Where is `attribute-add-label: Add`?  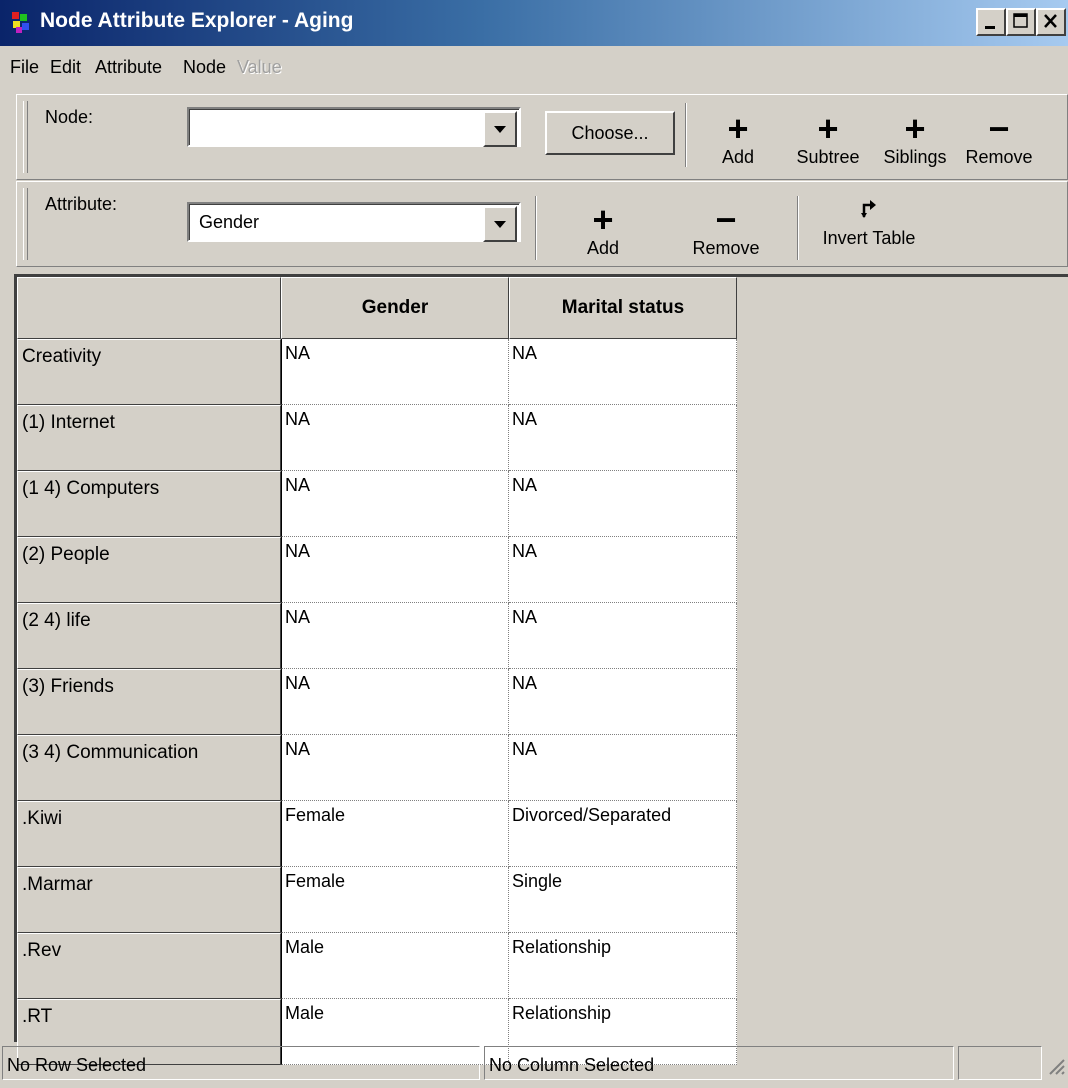 attribute-add-label: Add is located at coordinates (603, 248).